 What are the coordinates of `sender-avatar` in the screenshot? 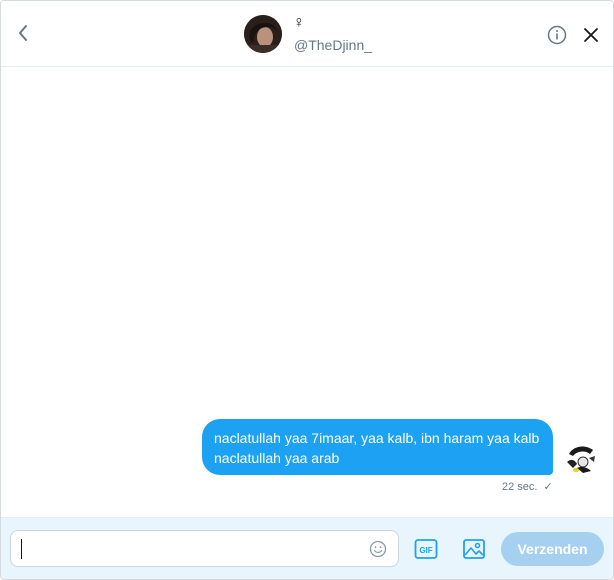 It's located at (581, 458).